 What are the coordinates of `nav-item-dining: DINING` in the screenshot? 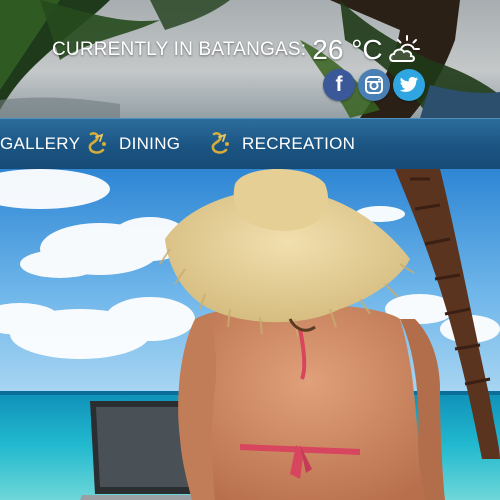 It's located at (132, 144).